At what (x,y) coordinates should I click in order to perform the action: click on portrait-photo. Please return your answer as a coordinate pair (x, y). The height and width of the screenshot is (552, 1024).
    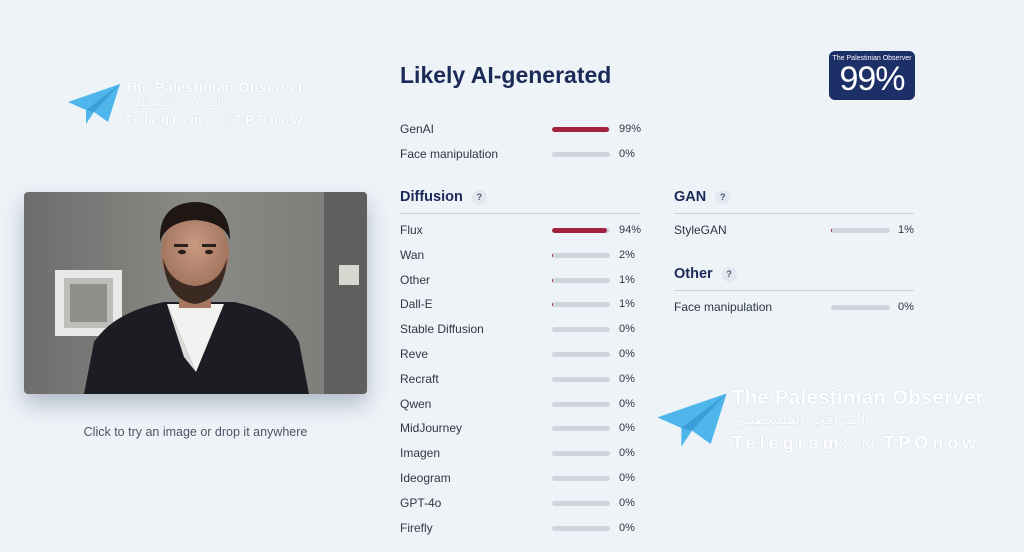
    Looking at the image, I should click on (195, 293).